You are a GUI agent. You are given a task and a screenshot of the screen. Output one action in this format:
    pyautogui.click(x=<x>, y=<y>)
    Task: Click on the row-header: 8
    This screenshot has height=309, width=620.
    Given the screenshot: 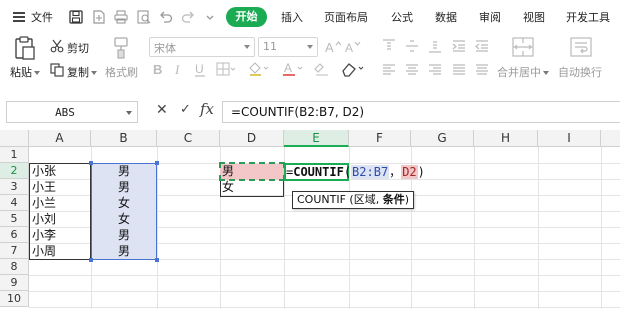 What is the action you would take?
    pyautogui.click(x=14, y=267)
    